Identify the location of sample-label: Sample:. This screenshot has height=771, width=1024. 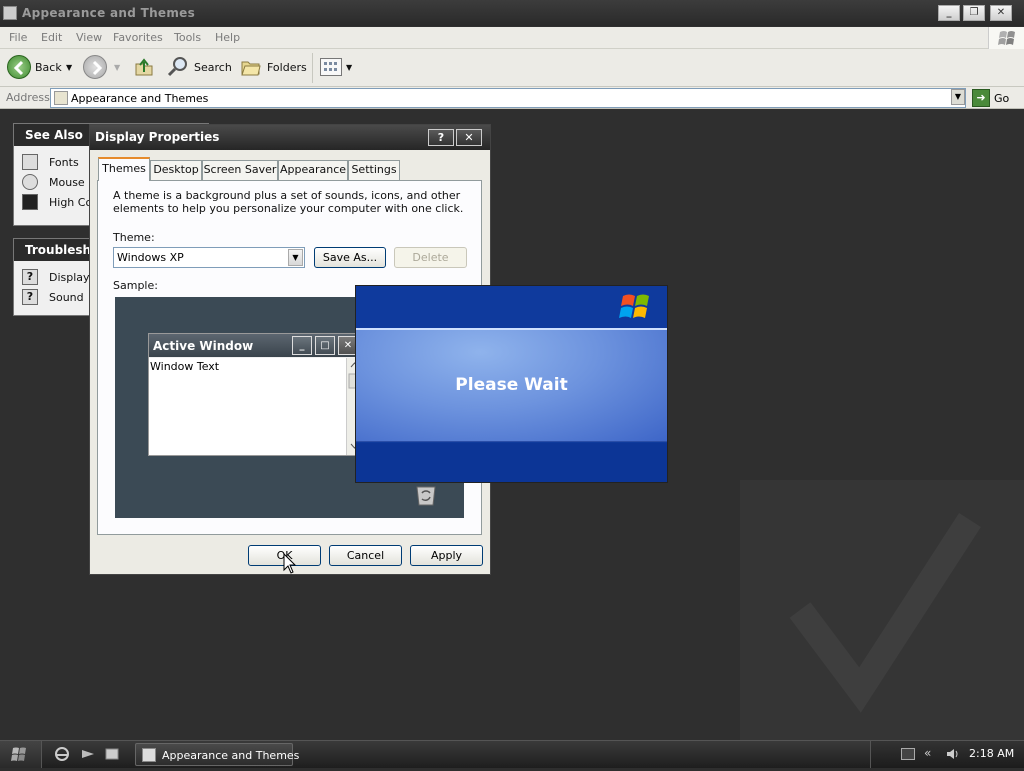
(135, 285).